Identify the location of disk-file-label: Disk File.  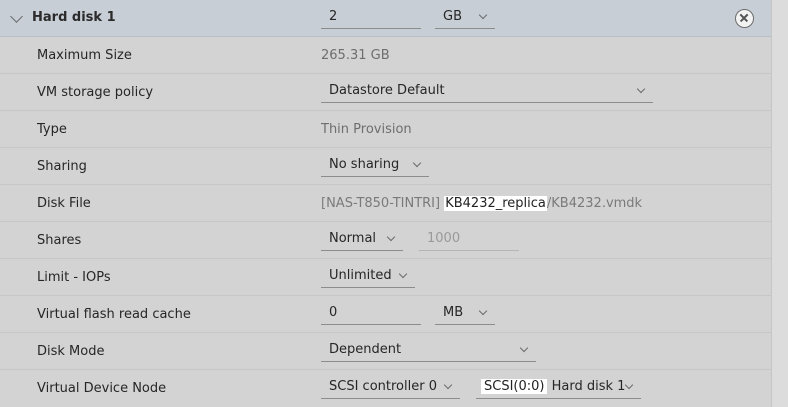
(64, 203).